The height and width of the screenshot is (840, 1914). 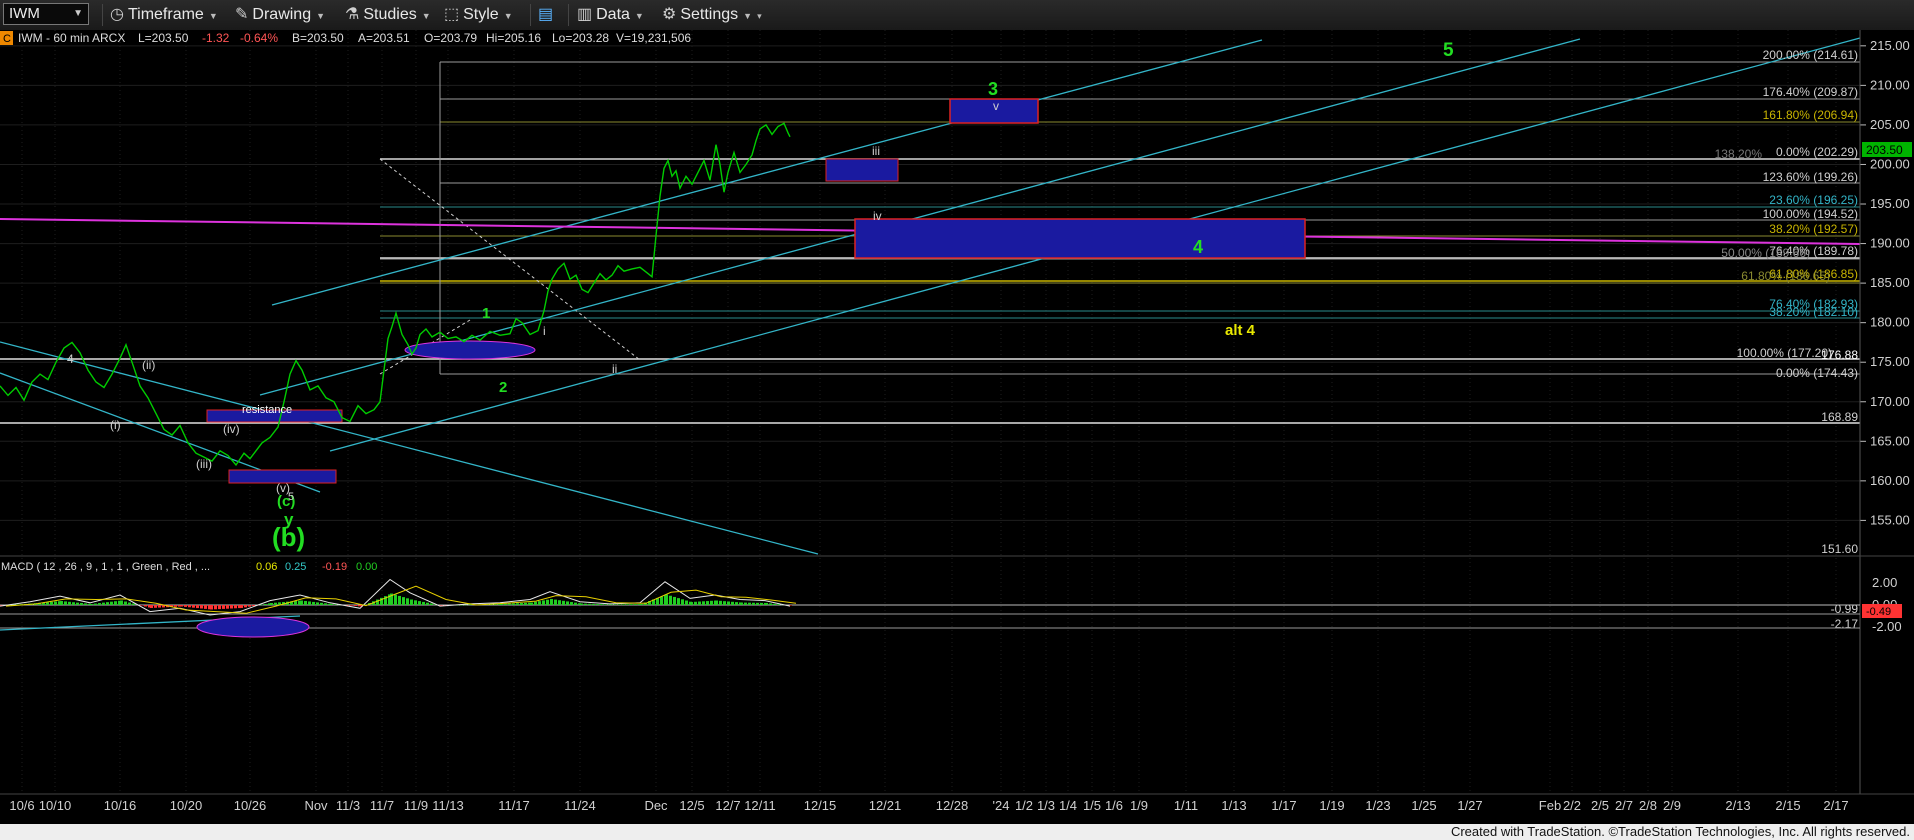 What do you see at coordinates (204, 464) in the screenshot?
I see `wave-iii-paren-label: (iii)` at bounding box center [204, 464].